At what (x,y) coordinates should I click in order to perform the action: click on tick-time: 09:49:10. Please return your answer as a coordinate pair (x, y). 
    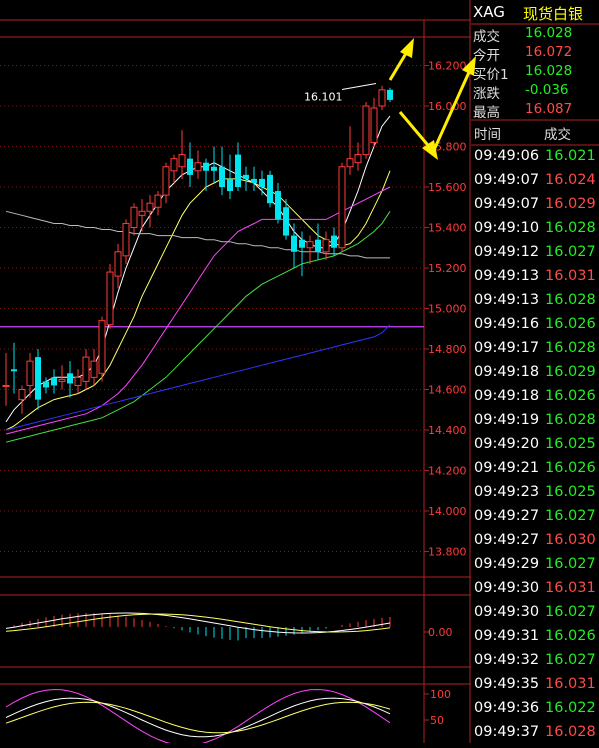
    Looking at the image, I should click on (507, 228).